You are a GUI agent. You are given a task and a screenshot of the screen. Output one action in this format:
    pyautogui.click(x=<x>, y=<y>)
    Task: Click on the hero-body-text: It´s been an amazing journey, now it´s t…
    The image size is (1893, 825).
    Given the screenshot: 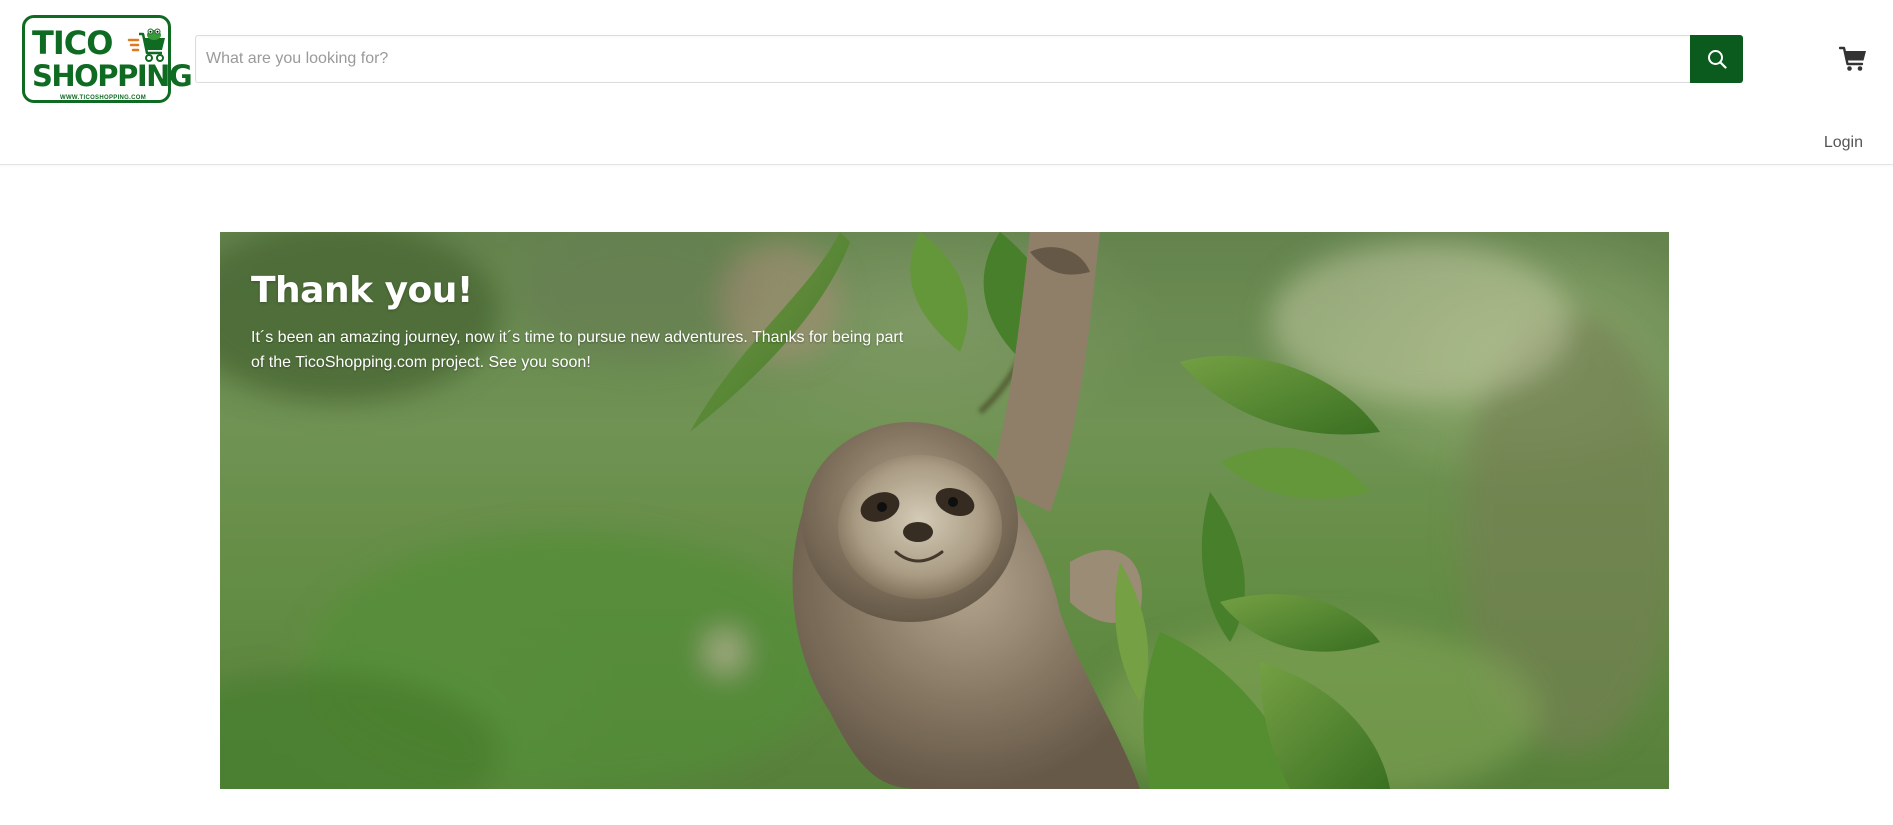 What is the action you would take?
    pyautogui.click(x=577, y=350)
    